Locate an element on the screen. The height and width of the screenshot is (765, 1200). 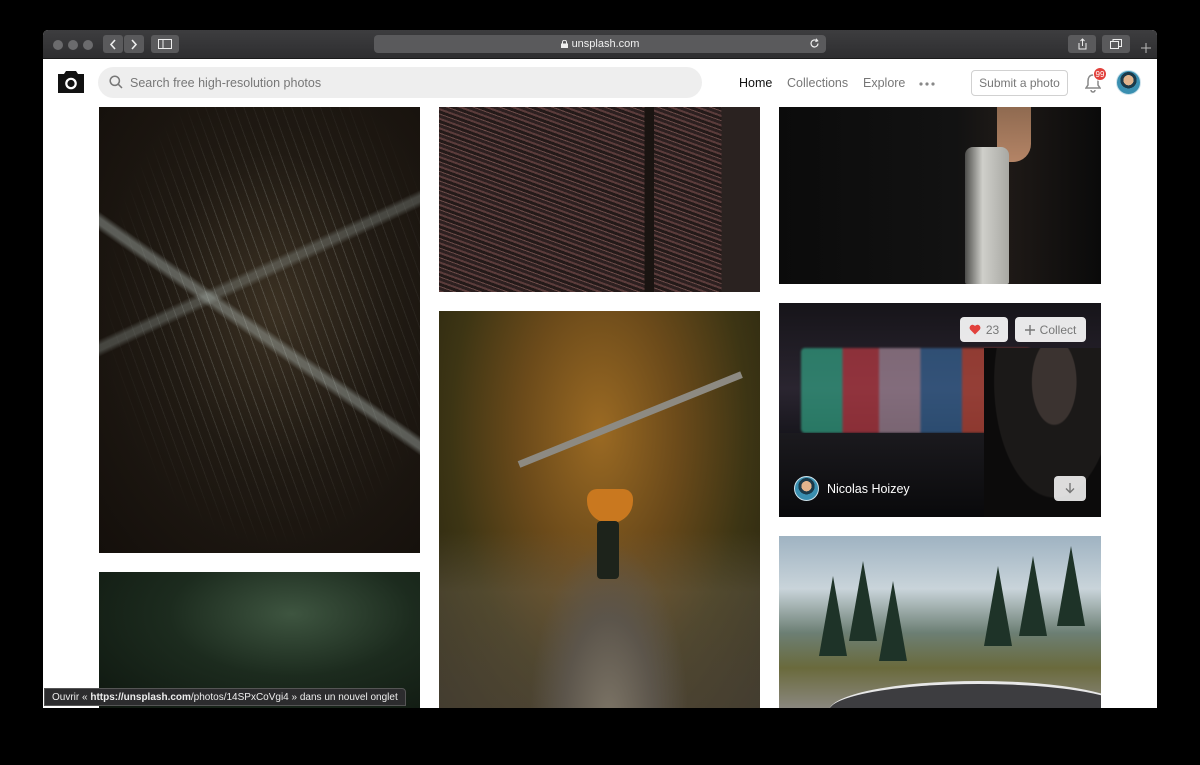
reload-icon is located at coordinates (814, 43).